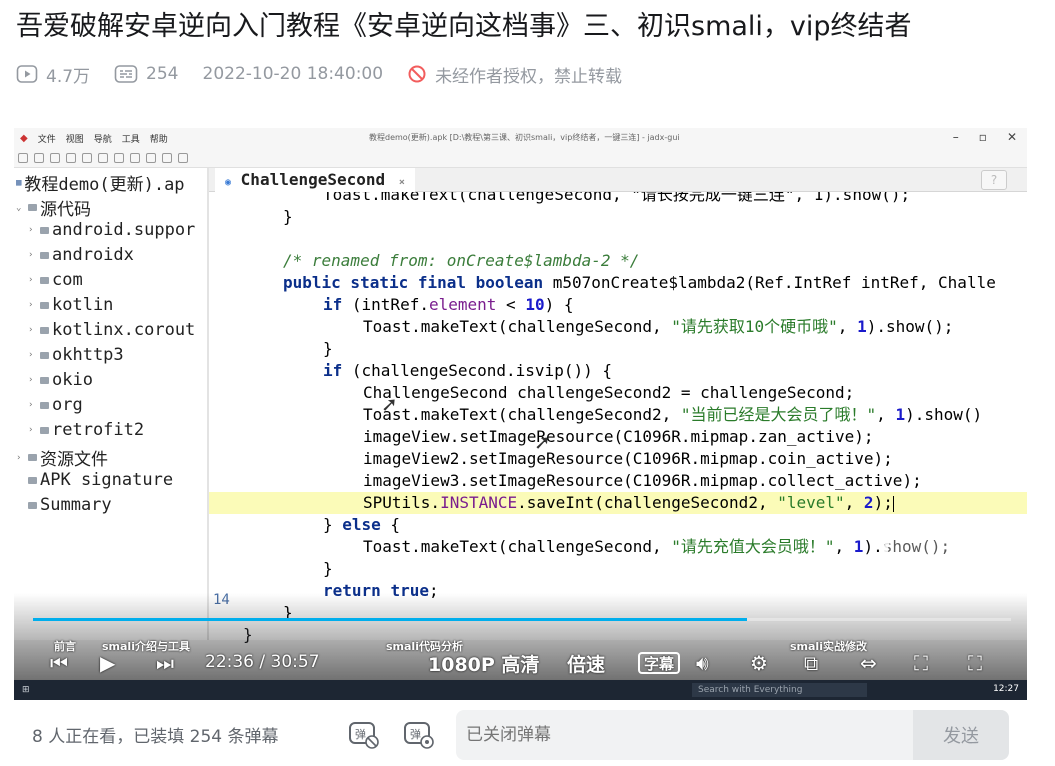  I want to click on ide-menu-nav: 导航, so click(102, 139).